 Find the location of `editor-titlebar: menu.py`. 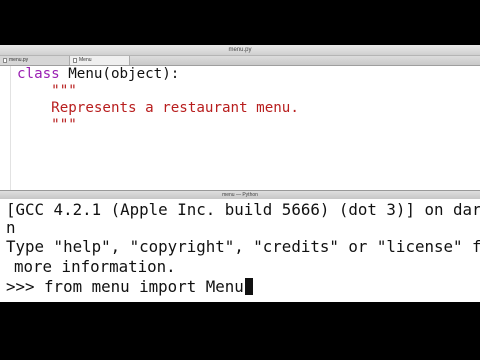

editor-titlebar: menu.py is located at coordinates (240, 50).